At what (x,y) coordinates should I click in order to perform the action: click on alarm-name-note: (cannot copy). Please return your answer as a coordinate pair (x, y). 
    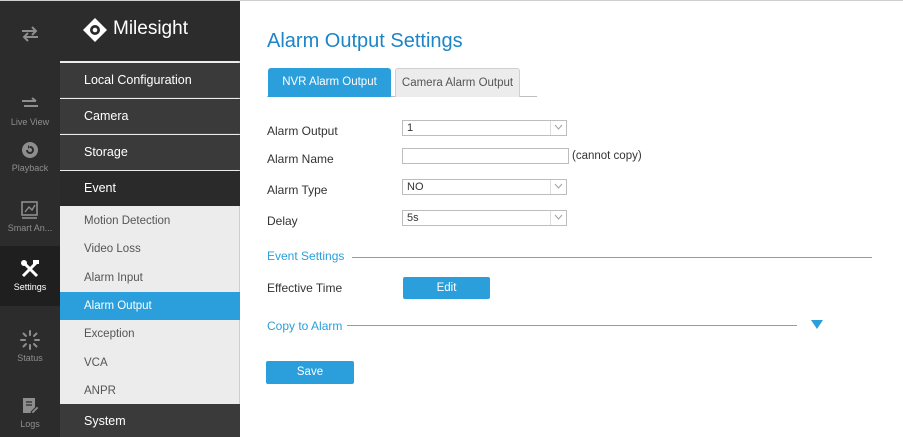
    Looking at the image, I should click on (607, 156).